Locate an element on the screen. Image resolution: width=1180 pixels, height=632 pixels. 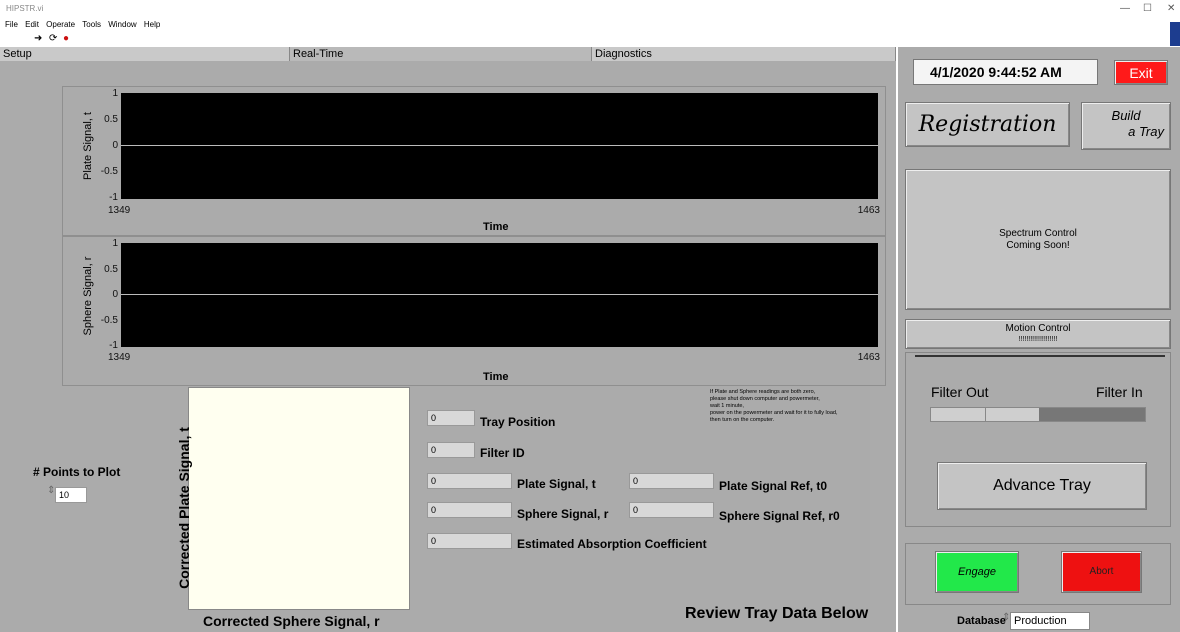
filter-id-label: Filter ID is located at coordinates (502, 453).